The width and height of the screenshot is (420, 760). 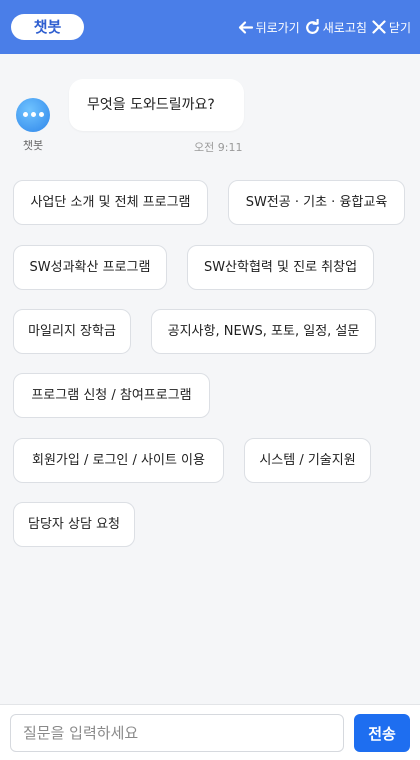 I want to click on send-button: 전송, so click(x=382, y=733).